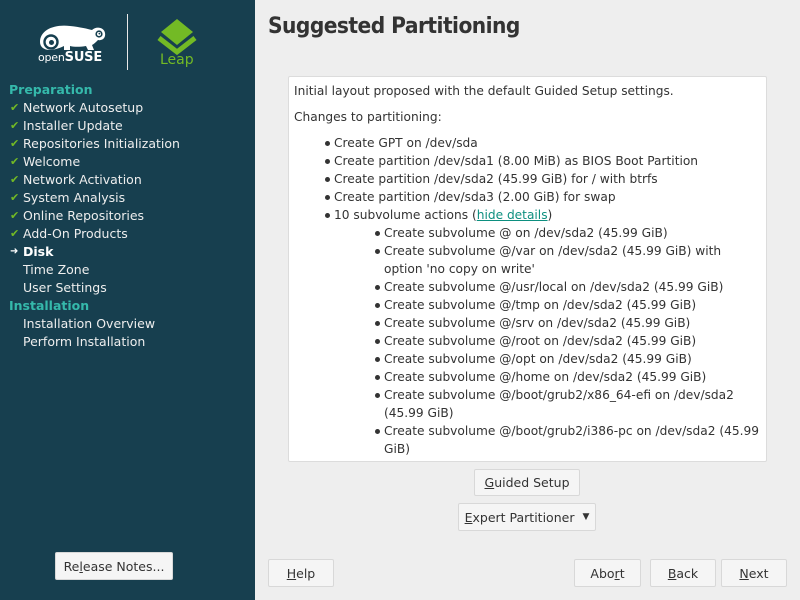  I want to click on step-user-settings: User Settings, so click(65, 287).